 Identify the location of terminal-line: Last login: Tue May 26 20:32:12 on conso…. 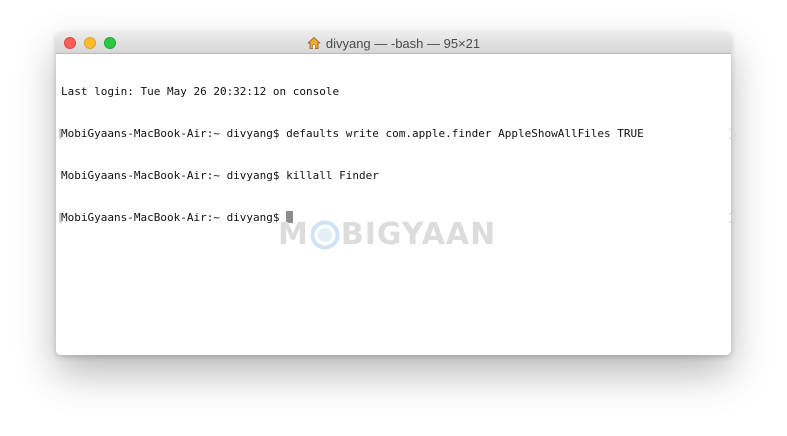
(396, 92).